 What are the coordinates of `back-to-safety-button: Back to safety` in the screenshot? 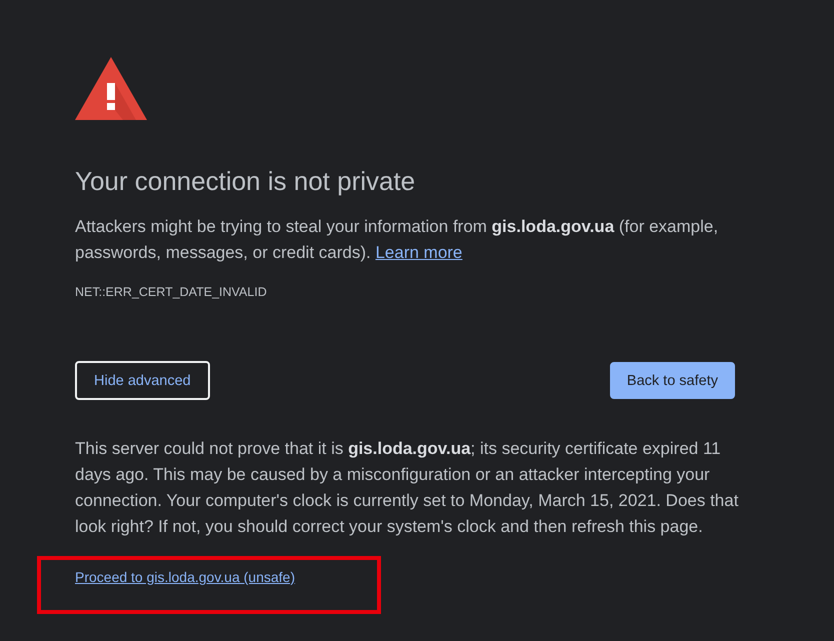 It's located at (672, 380).